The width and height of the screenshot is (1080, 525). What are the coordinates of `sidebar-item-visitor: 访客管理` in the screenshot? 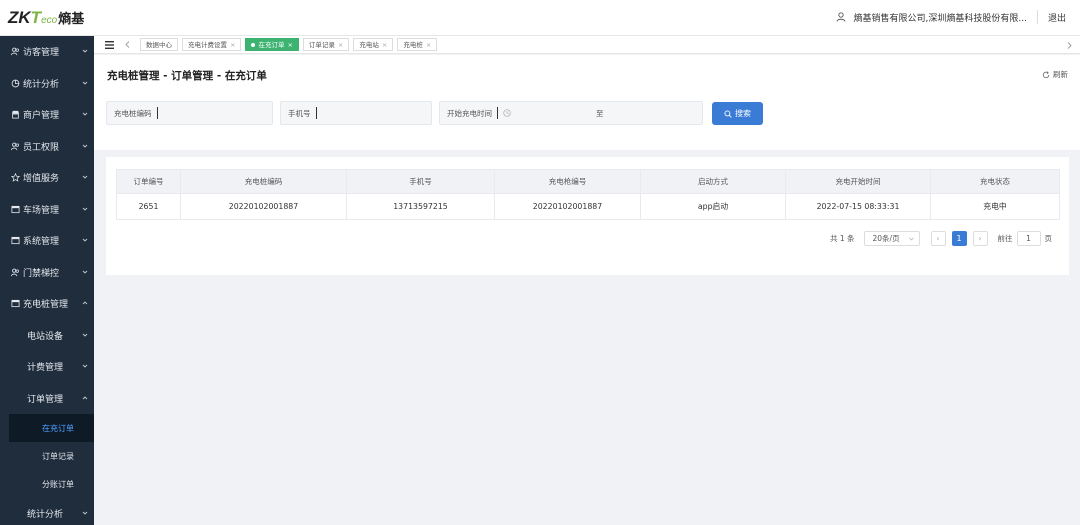 It's located at (47, 52).